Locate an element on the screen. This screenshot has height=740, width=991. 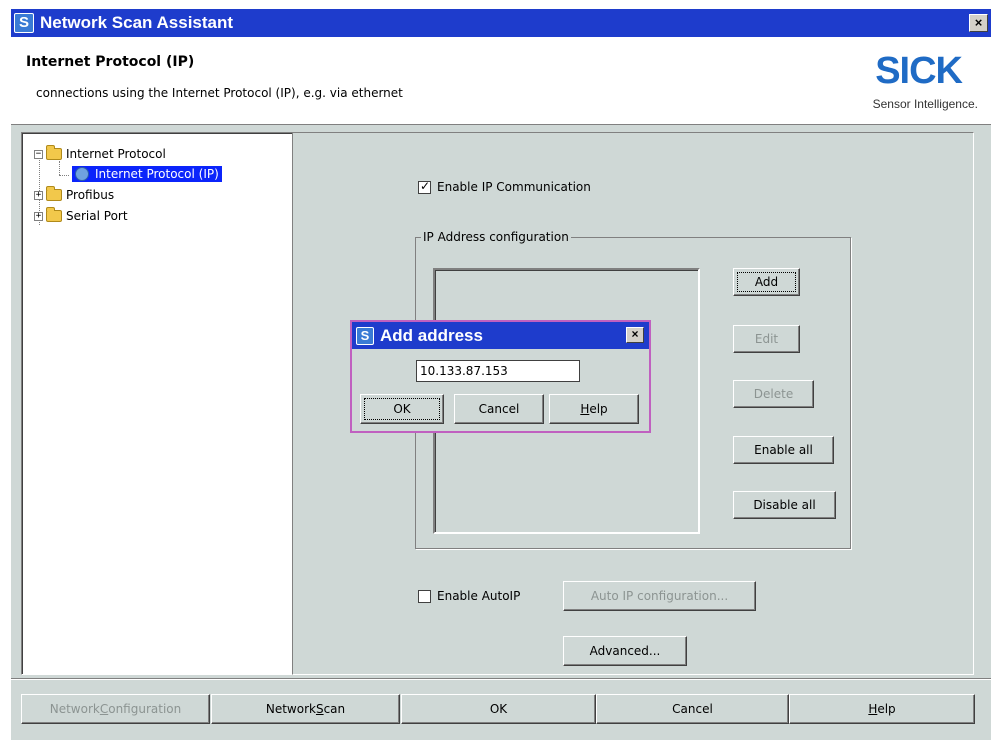
dialog-title-bar: S Add address × is located at coordinates (500, 335).